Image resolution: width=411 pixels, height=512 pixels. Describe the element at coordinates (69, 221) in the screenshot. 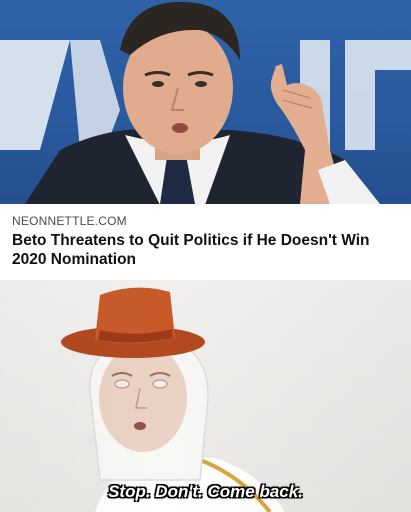

I see `news-source: NEONNETTLE.COM` at that location.